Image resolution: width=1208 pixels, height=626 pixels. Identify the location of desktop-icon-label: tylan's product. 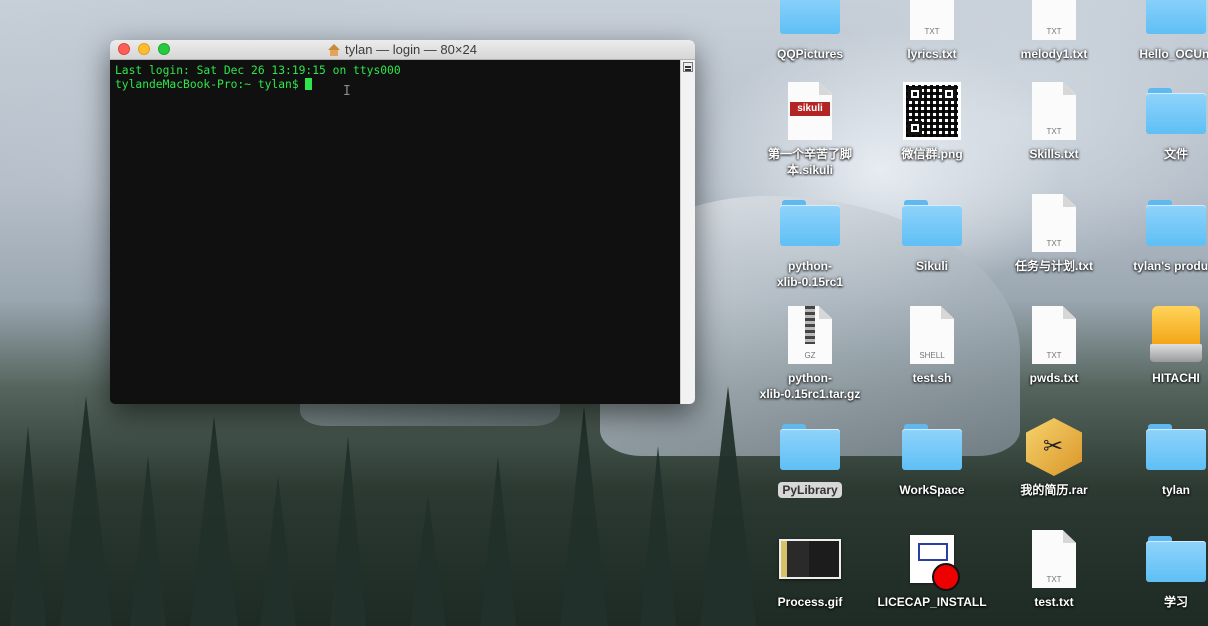
(1170, 266).